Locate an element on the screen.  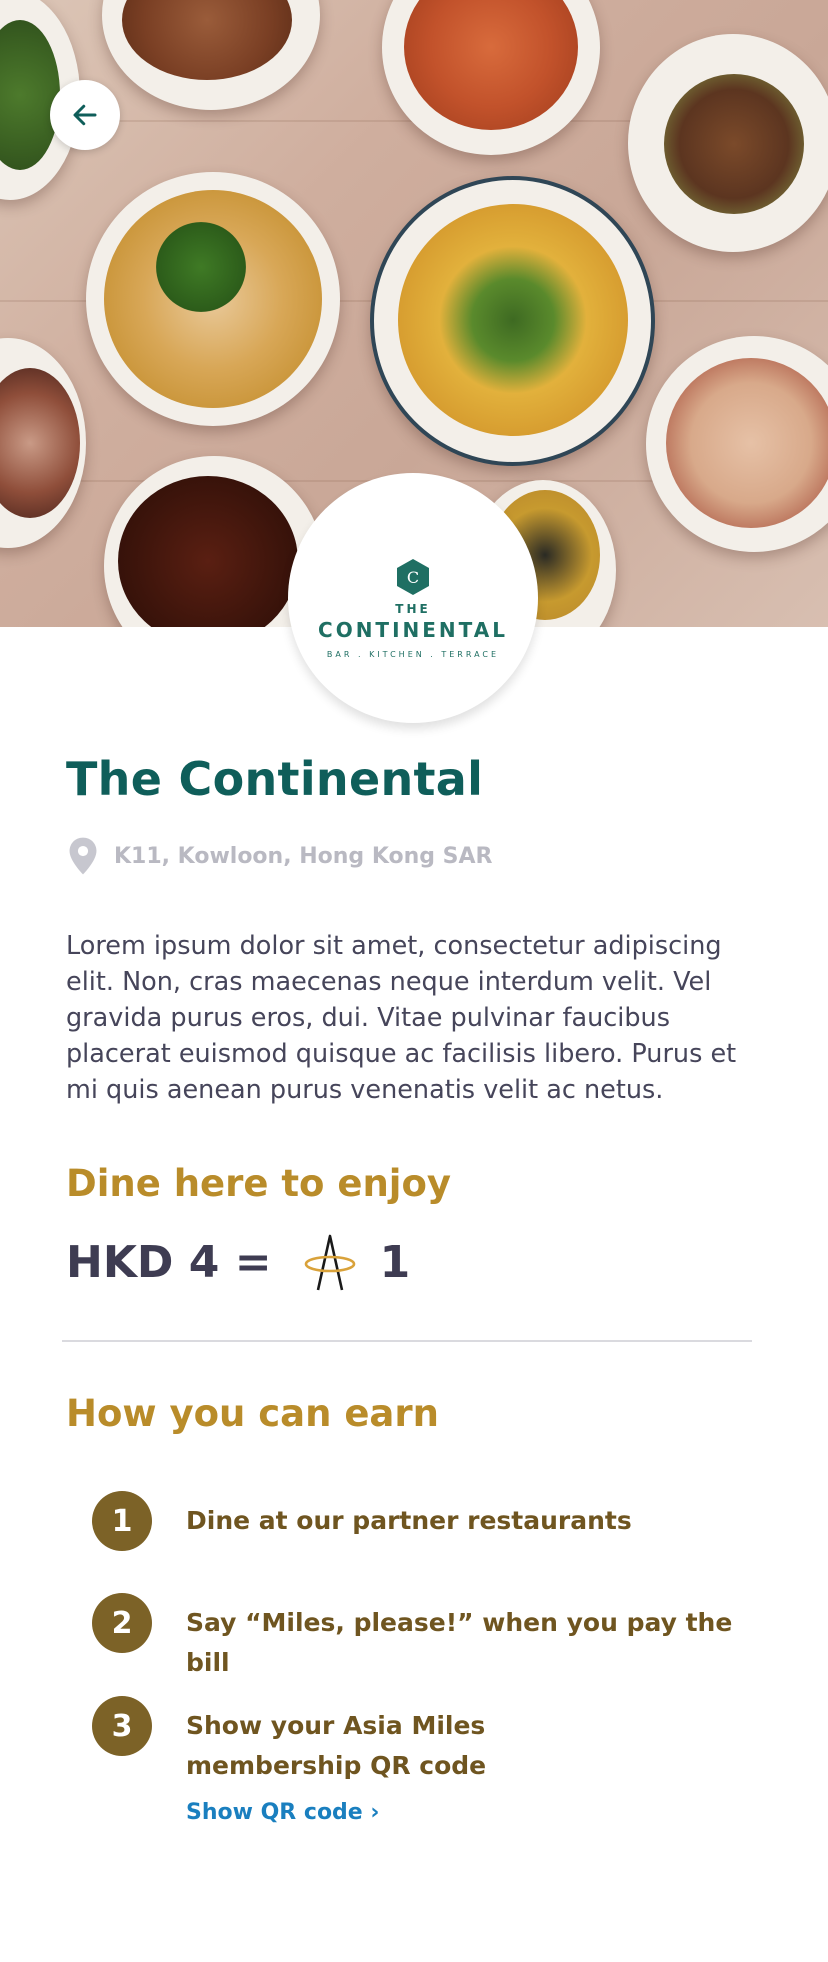
arrow-left-icon is located at coordinates (85, 115).